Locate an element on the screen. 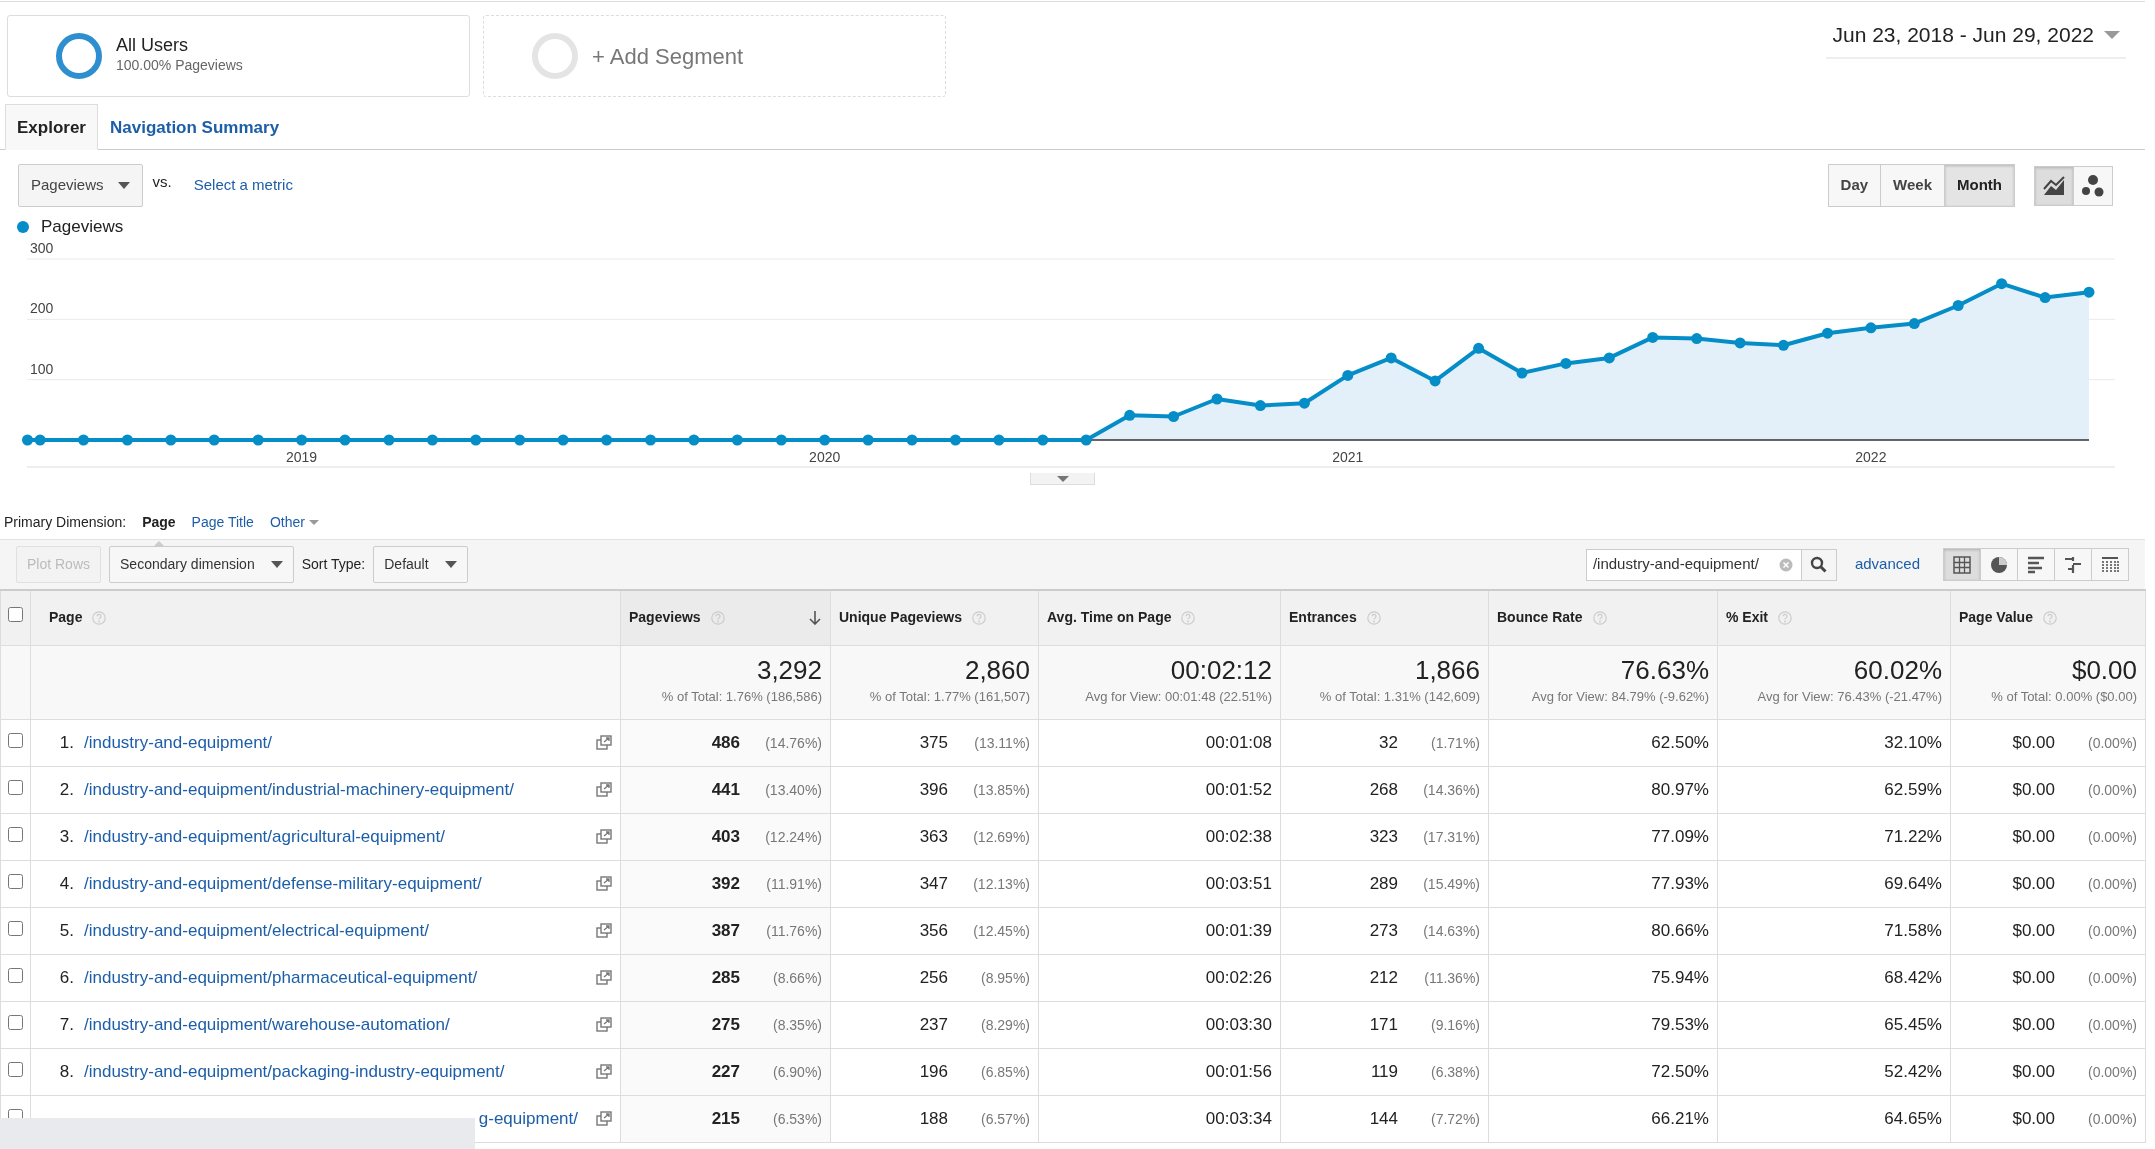 The image size is (2155, 1149). cell-value: 00:03:30 is located at coordinates (1238, 1024).